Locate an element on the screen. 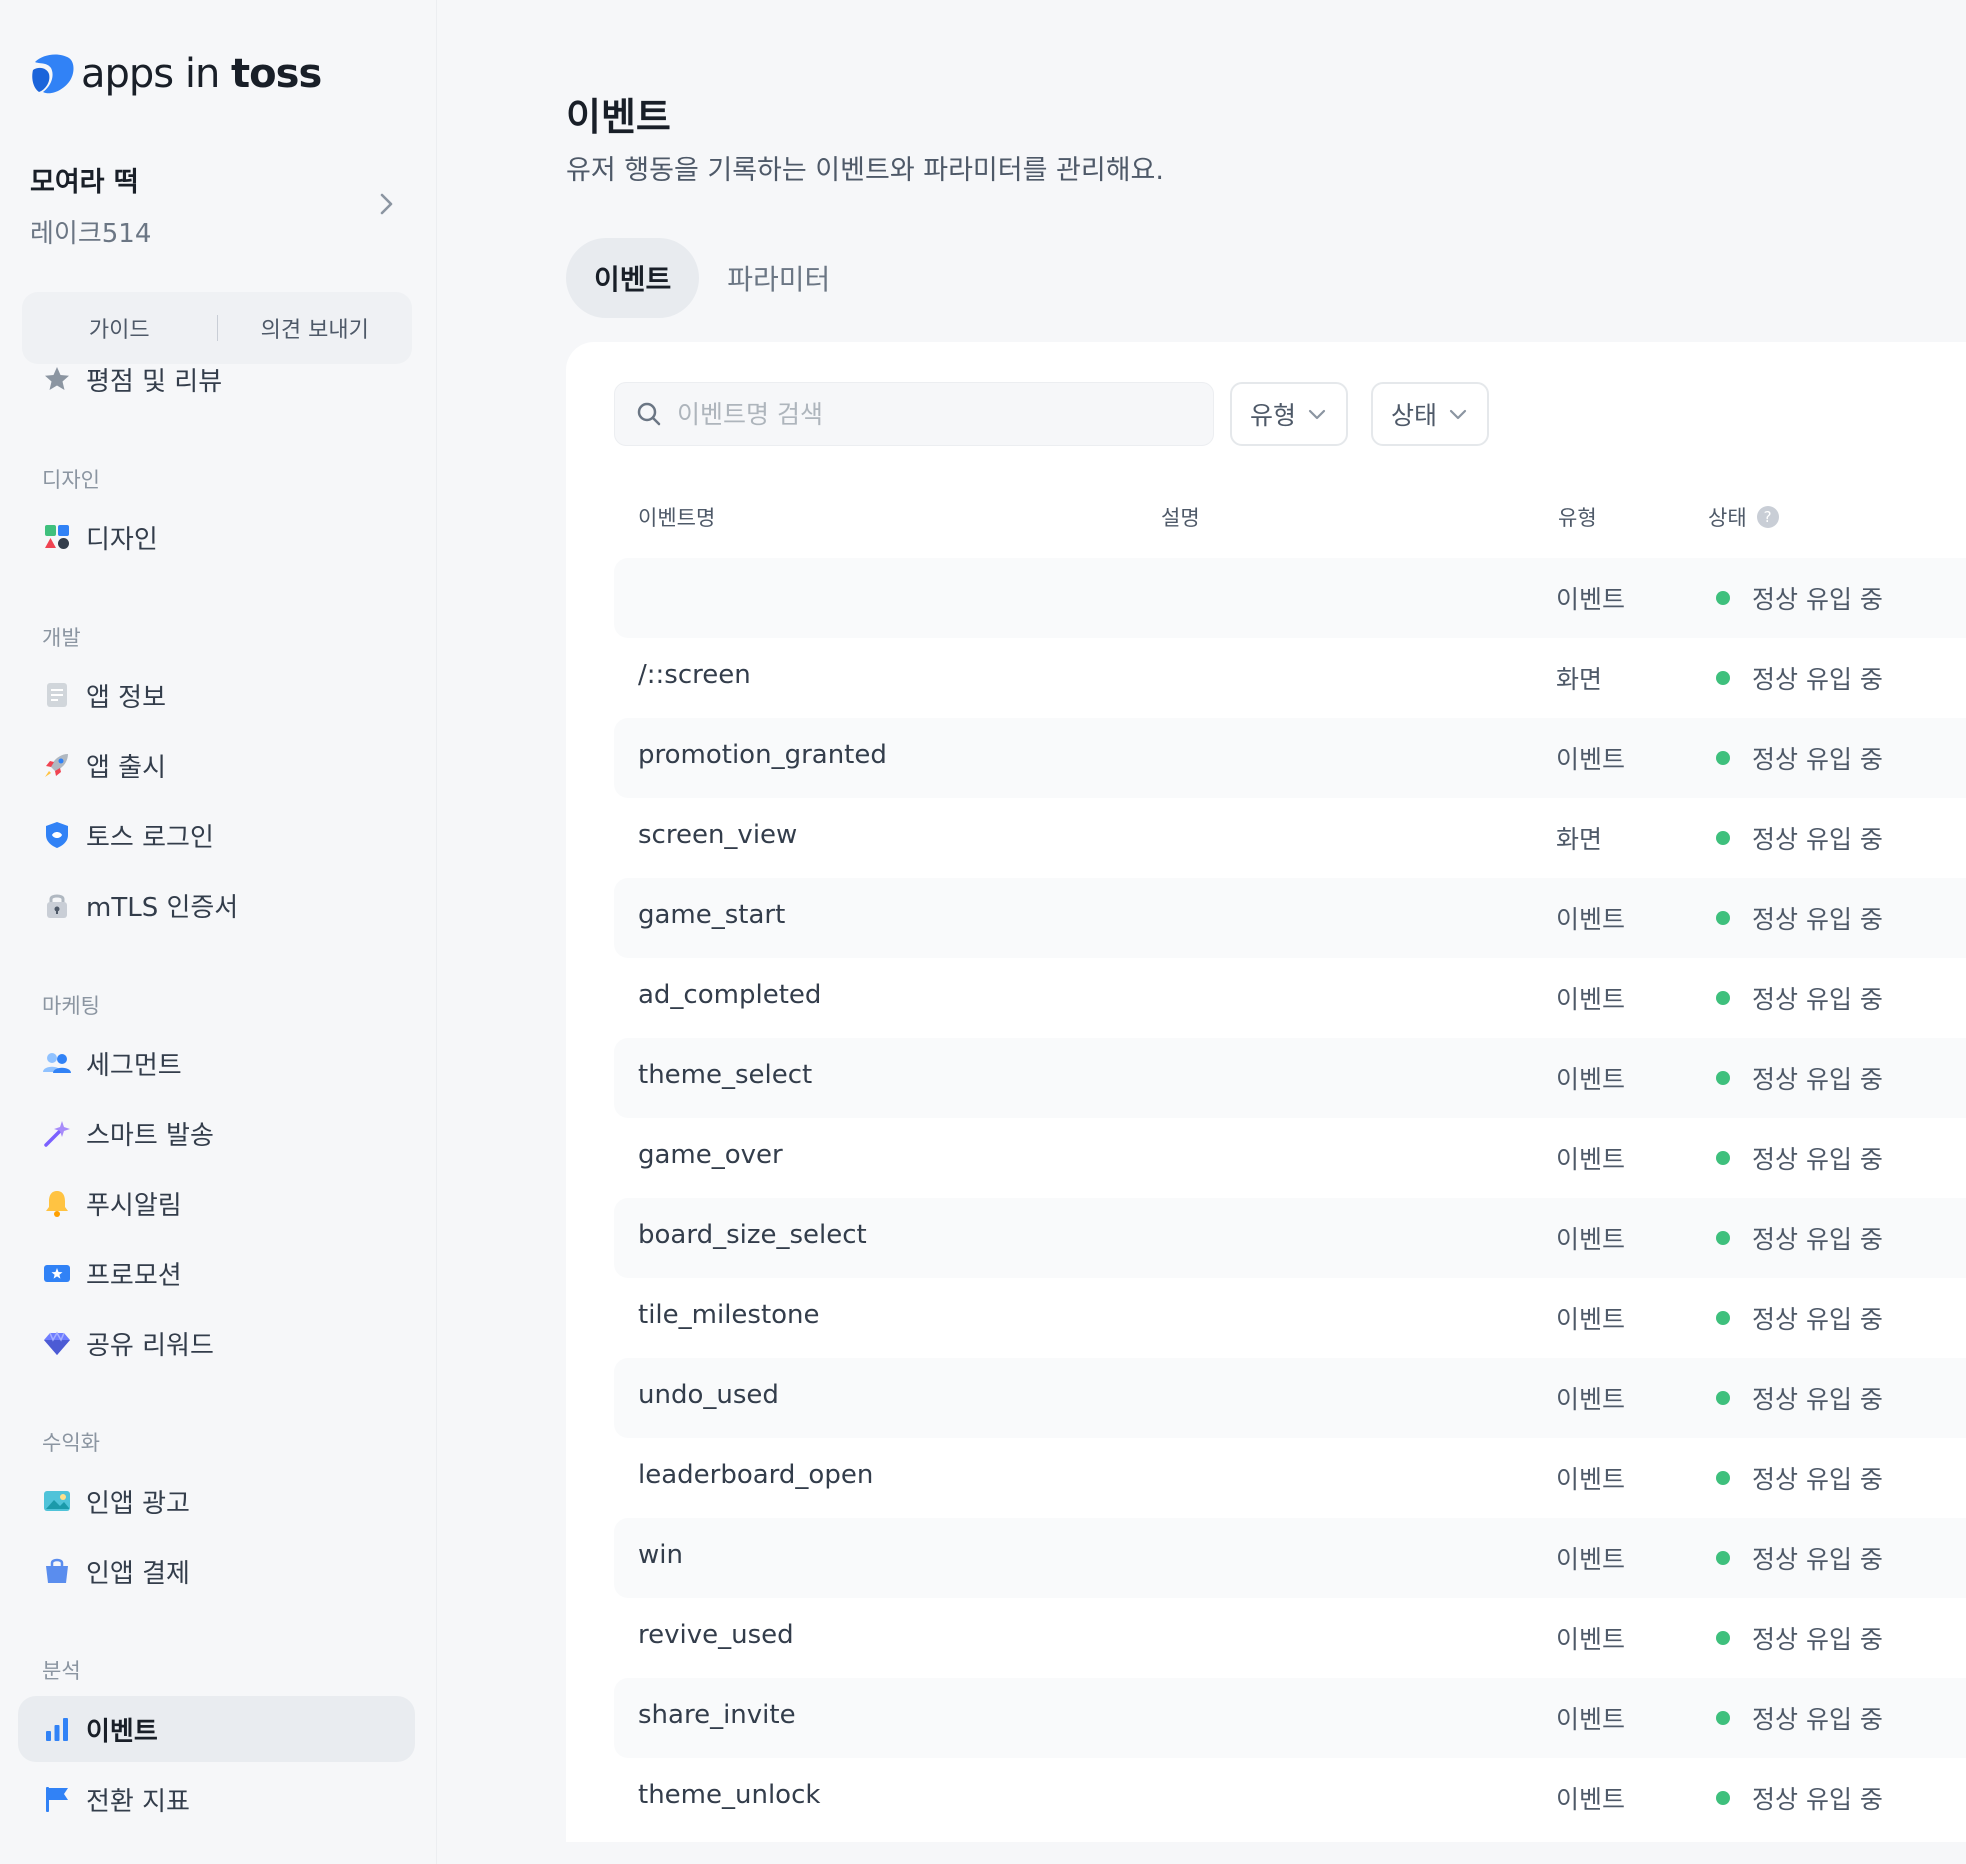 The image size is (1966, 1864). table-row: undo_used 이벤트 정상 유입 중 is located at coordinates (1290, 1398).